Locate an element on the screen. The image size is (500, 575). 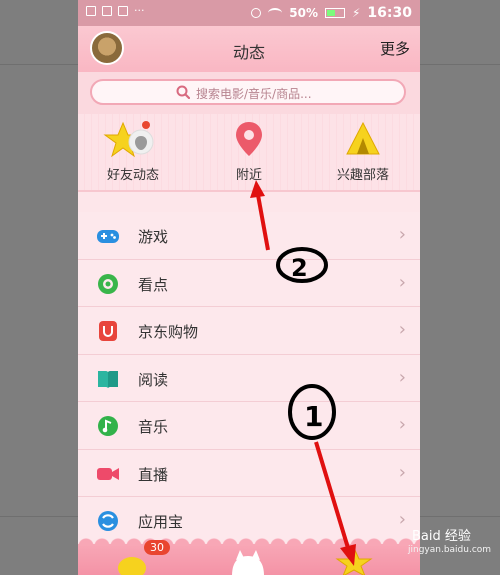
annotation-number-2: 2 is located at coordinates (299, 268).